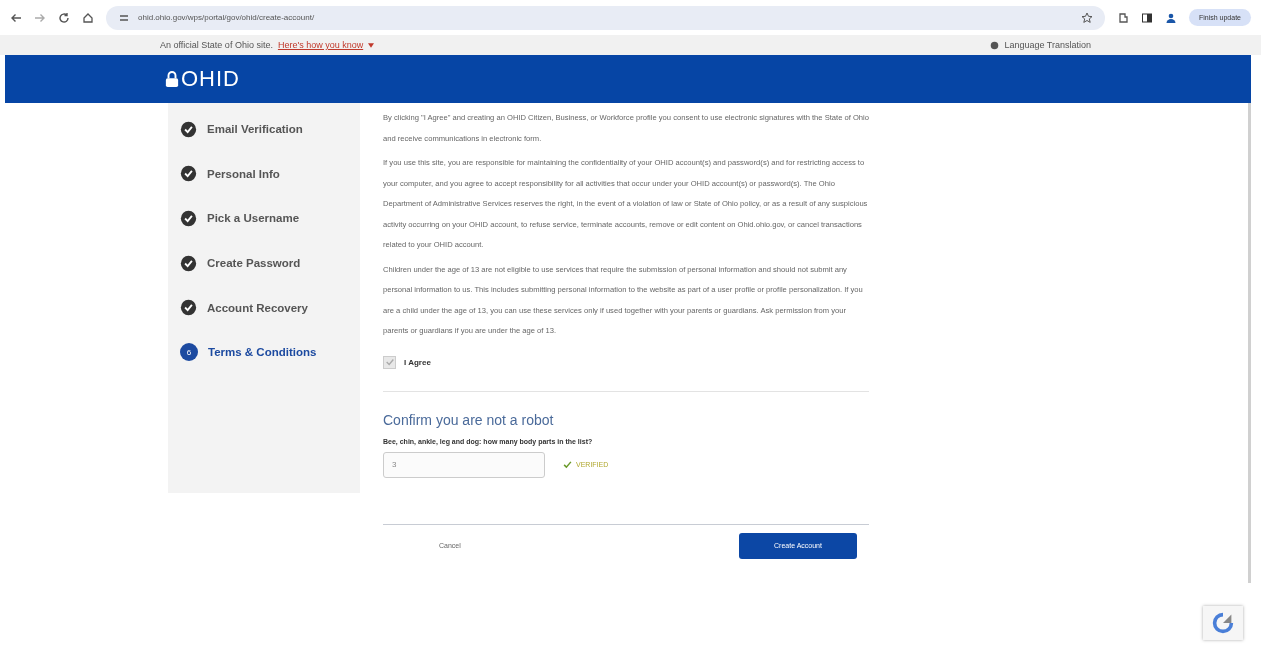 The height and width of the screenshot is (646, 1261). What do you see at coordinates (605, 17) in the screenshot?
I see `address-bar: ohid.ohio.gov/wps/portal/gov/ohid/create-account/` at bounding box center [605, 17].